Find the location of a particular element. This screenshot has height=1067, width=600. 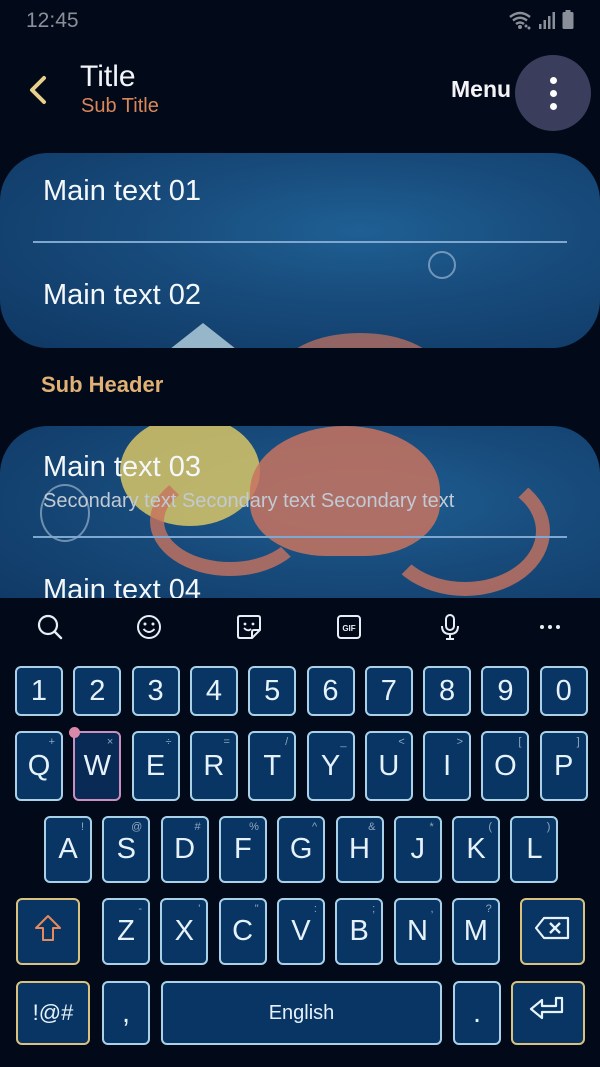

key-b: B; is located at coordinates (359, 931).